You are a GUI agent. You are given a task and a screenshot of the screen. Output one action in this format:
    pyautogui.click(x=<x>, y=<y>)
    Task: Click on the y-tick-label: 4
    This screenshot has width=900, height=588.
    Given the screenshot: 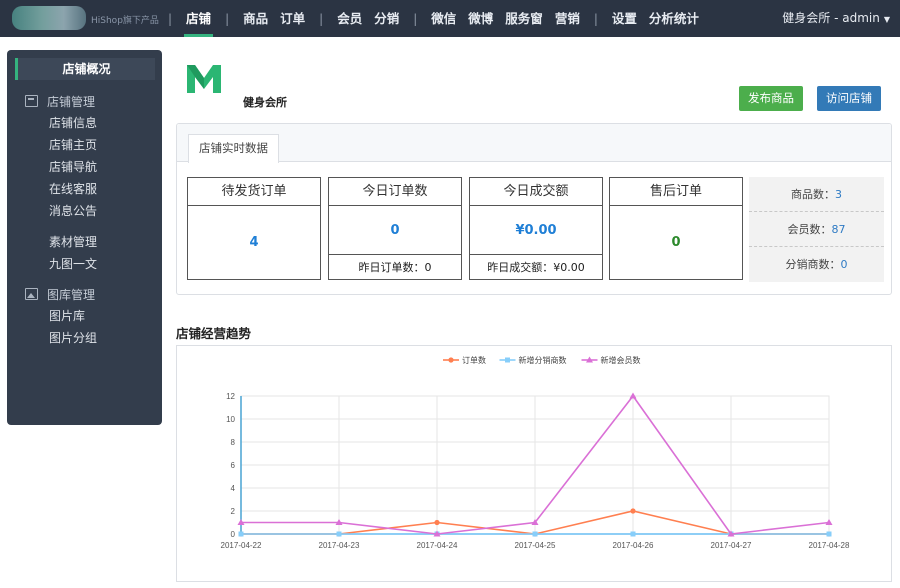 What is the action you would take?
    pyautogui.click(x=233, y=488)
    